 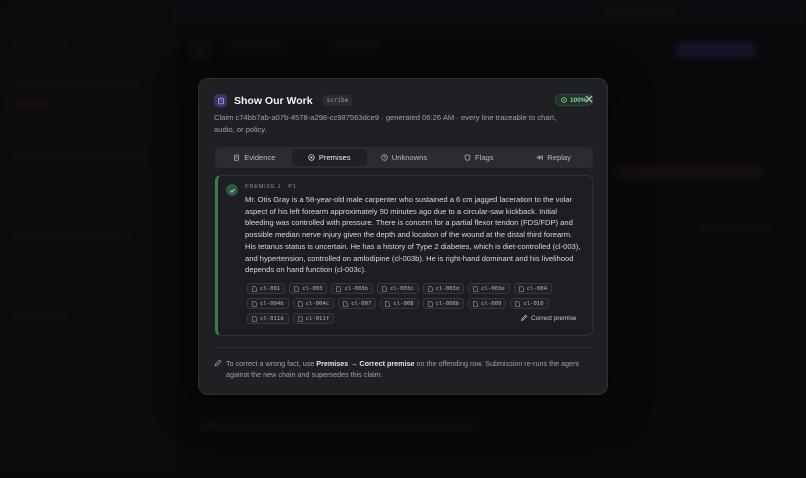 I want to click on citation-chip: cl-003c, so click(x=398, y=288).